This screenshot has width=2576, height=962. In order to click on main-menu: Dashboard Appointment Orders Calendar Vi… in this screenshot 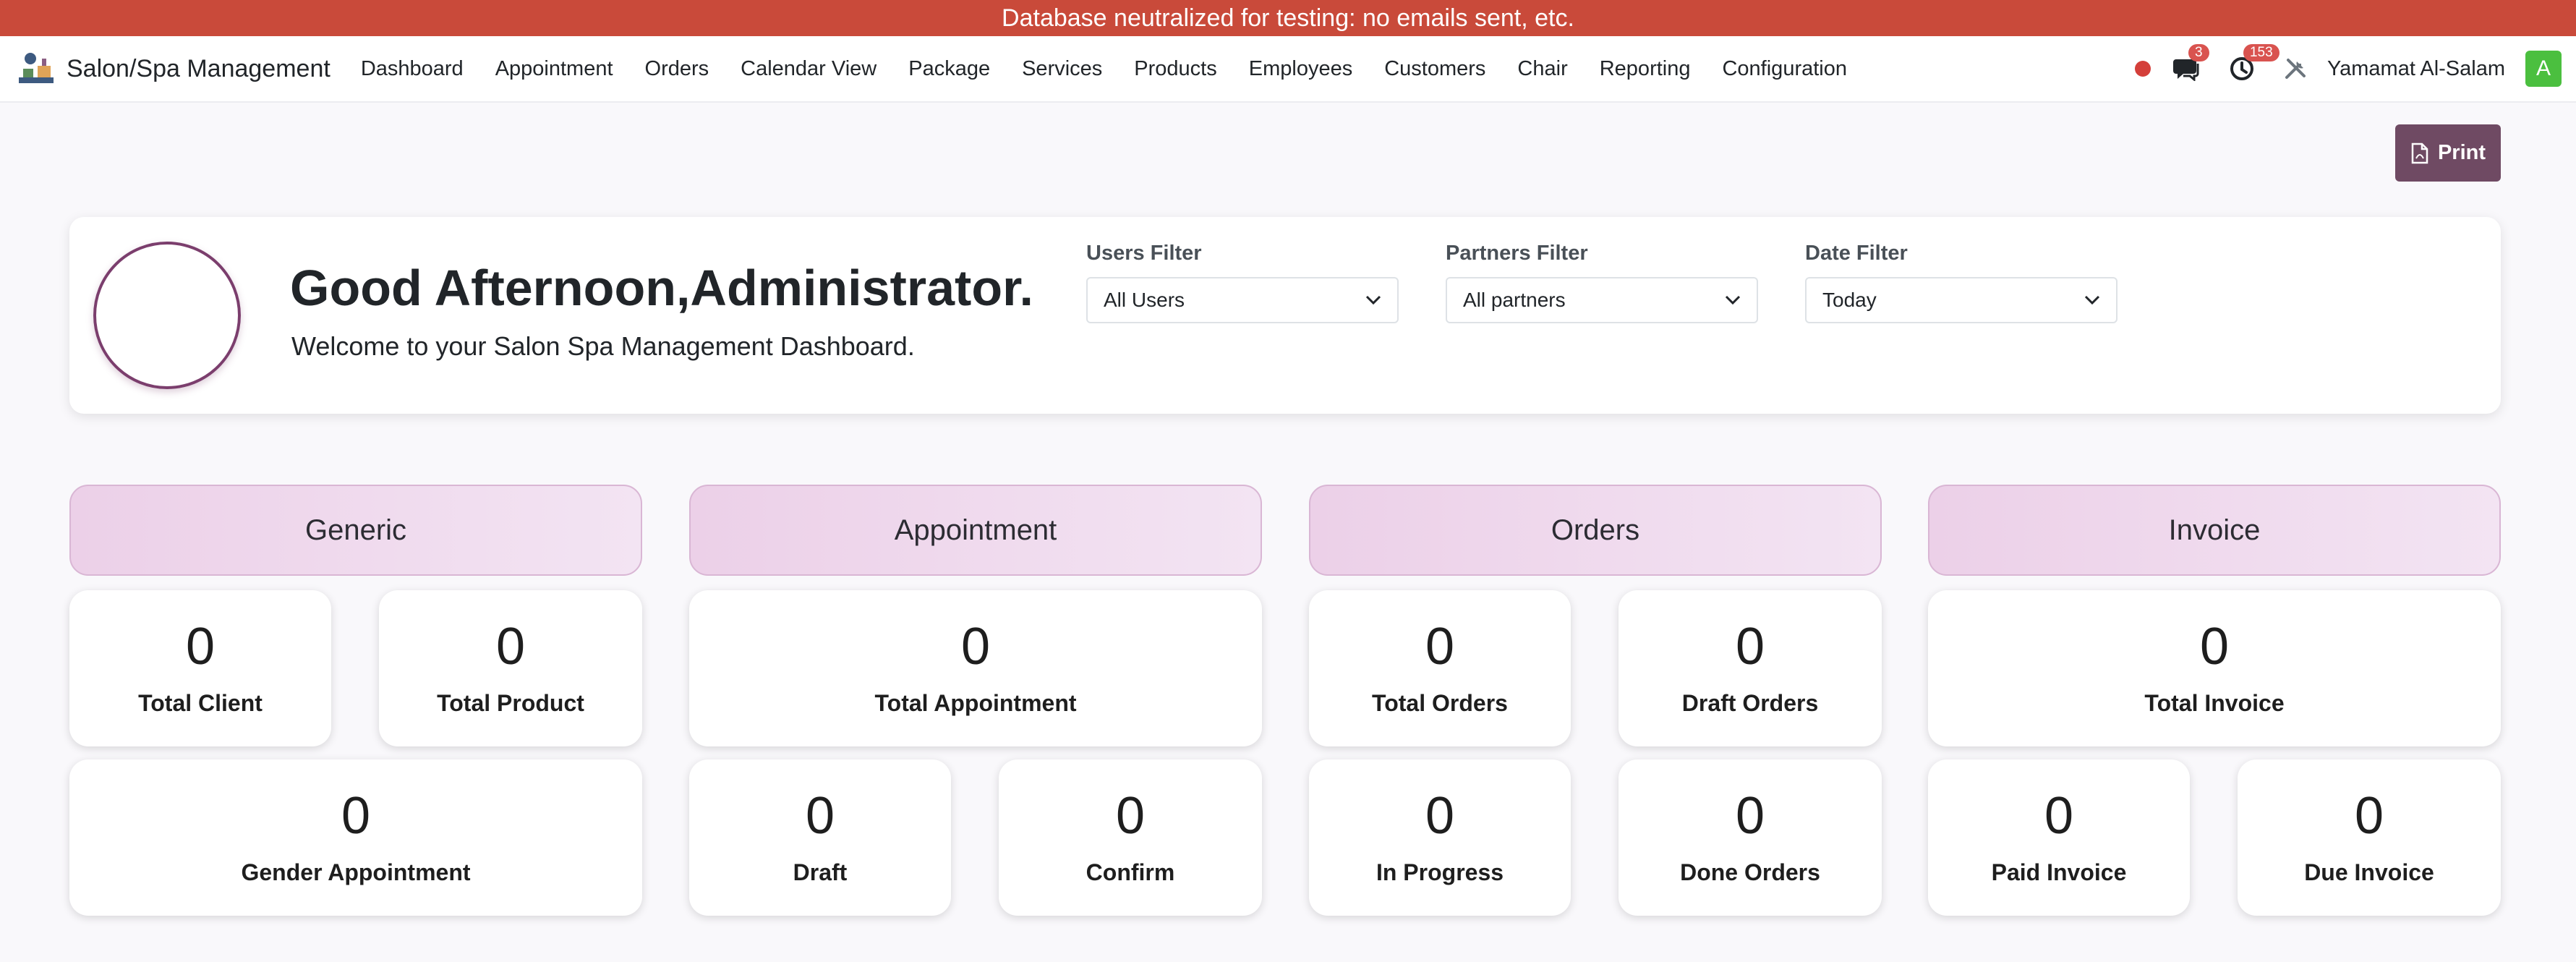, I will do `click(1120, 69)`.